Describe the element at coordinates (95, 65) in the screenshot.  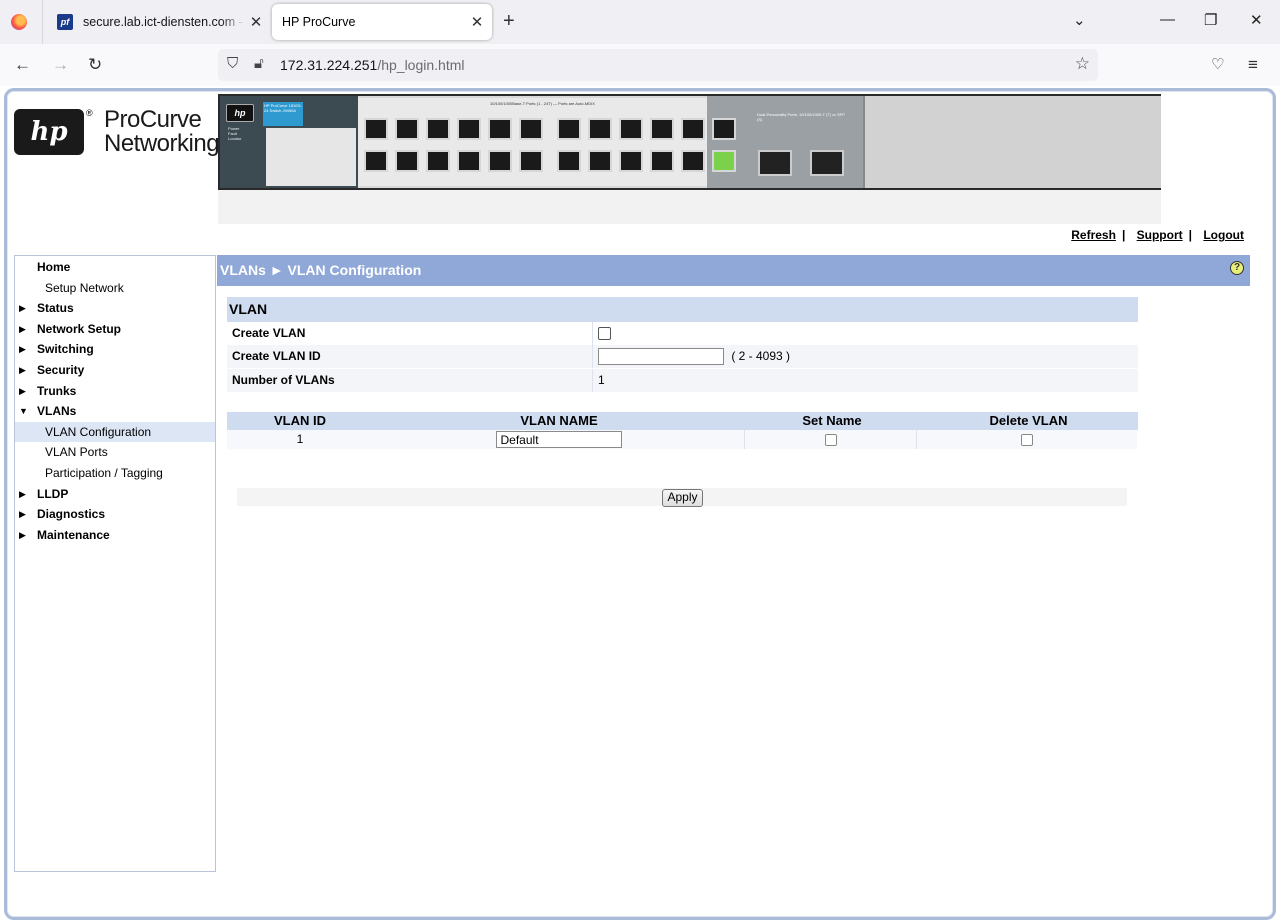
I see `reload-icon: ↻` at that location.